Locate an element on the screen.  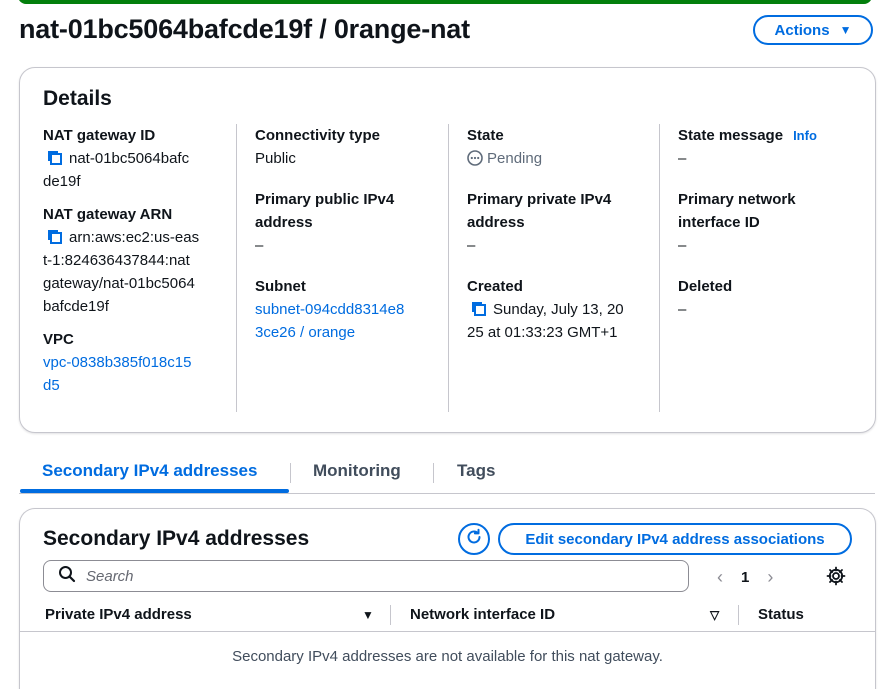
page-title: nat-01bc5064bafcde19f / 0range-nat is located at coordinates (244, 29).